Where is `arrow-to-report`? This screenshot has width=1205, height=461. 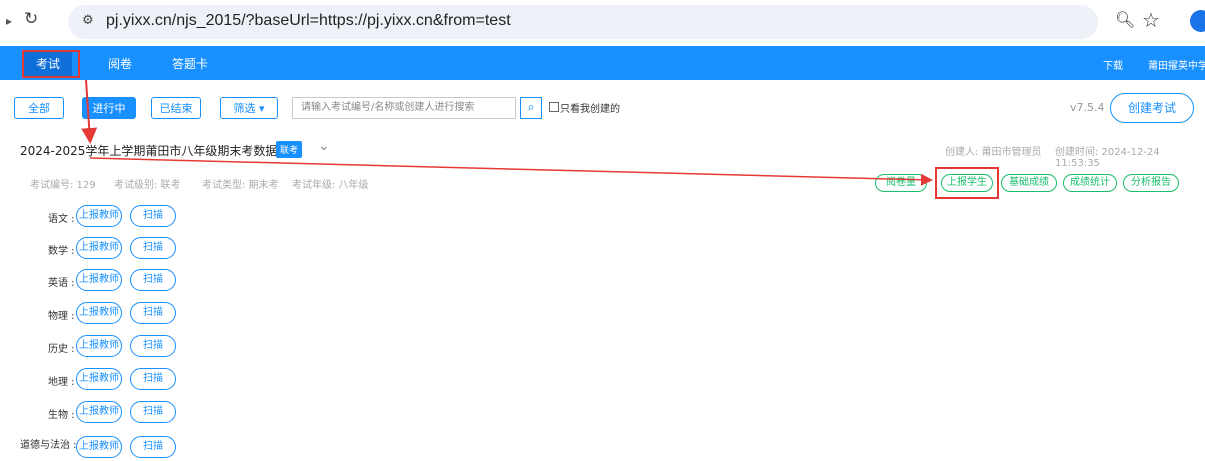 arrow-to-report is located at coordinates (511, 171).